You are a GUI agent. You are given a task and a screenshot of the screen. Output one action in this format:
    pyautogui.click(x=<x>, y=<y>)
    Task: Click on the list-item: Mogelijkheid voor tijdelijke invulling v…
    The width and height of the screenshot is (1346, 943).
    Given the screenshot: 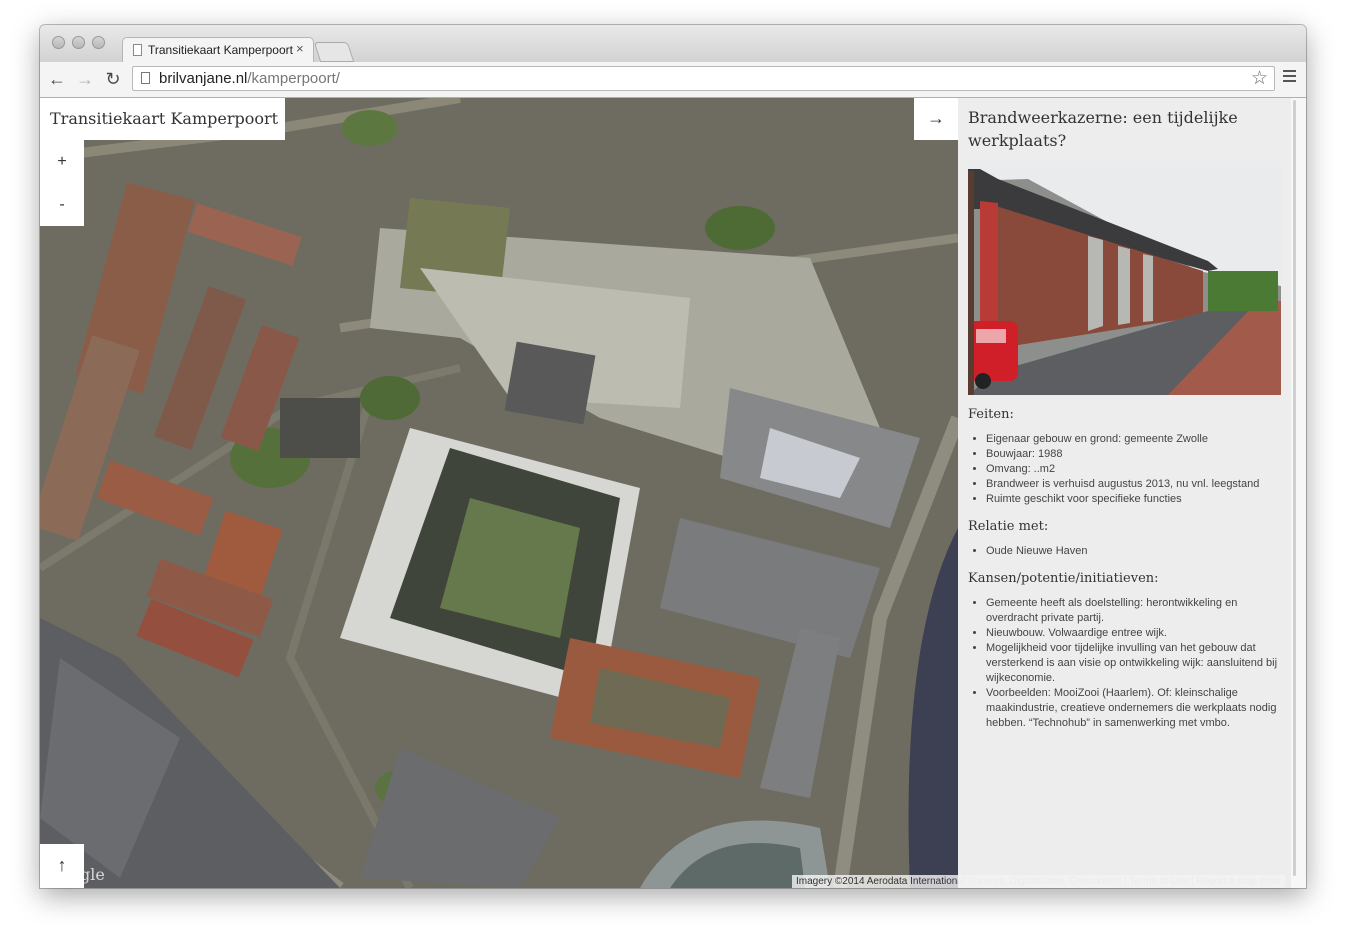 What is the action you would take?
    pyautogui.click(x=1133, y=663)
    